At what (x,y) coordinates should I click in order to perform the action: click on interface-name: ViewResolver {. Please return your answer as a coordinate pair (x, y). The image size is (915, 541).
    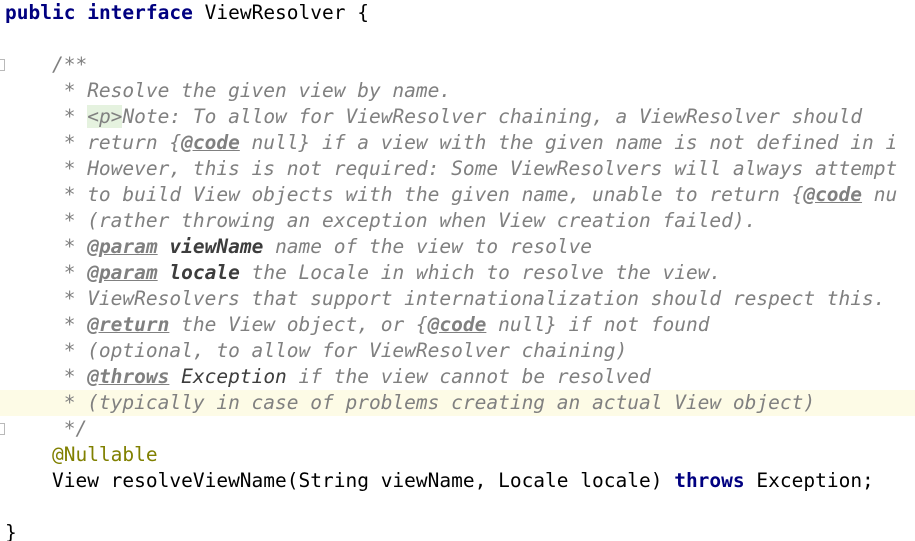
    Looking at the image, I should click on (280, 12).